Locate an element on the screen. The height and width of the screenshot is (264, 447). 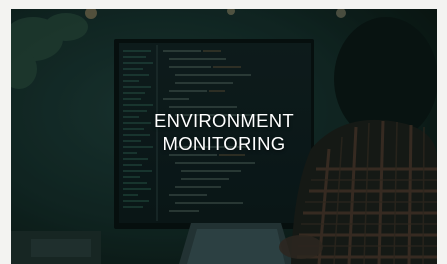
card-title-line-2: MONITORING is located at coordinates (224, 143).